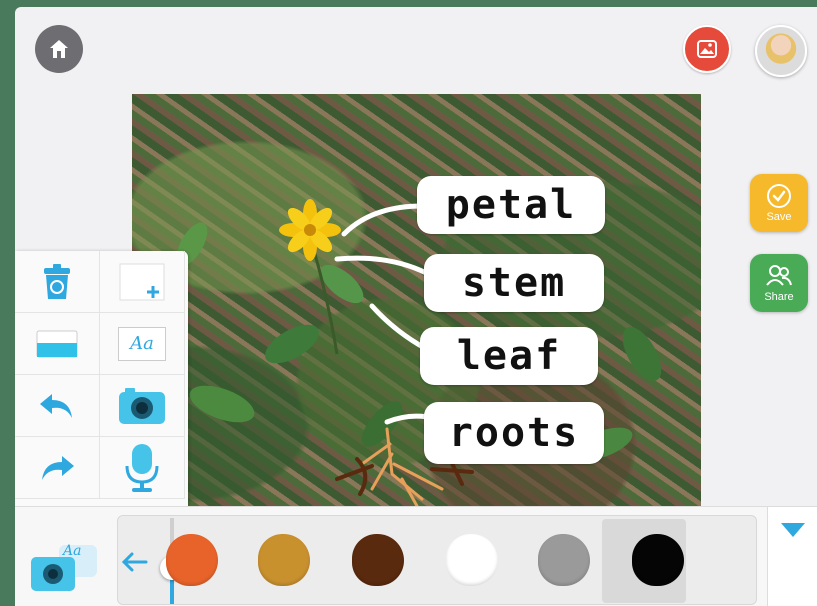 The image size is (817, 606). I want to click on label-leaf: leaf, so click(509, 356).